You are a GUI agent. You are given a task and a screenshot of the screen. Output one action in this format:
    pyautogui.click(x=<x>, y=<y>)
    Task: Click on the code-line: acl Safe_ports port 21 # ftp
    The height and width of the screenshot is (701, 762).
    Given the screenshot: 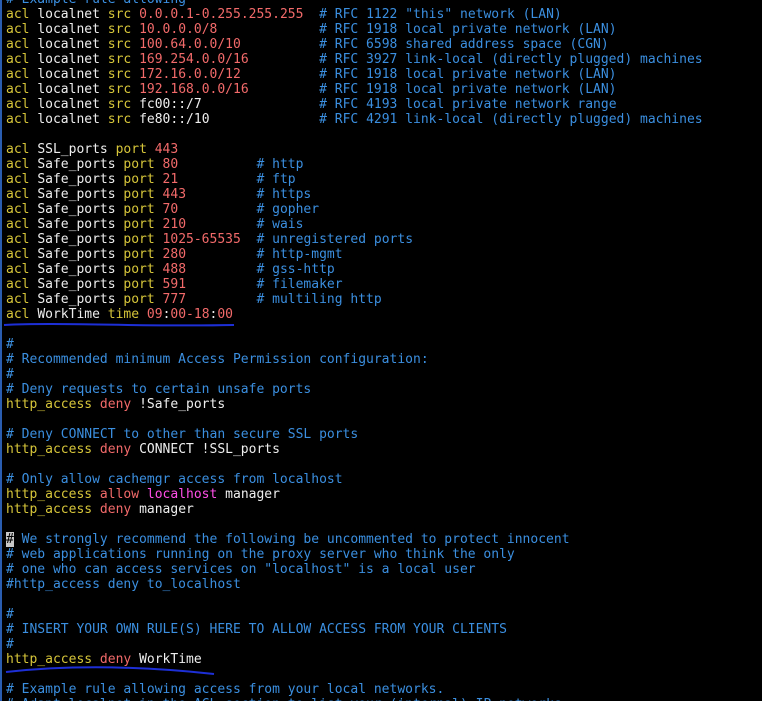 What is the action you would take?
    pyautogui.click(x=151, y=179)
    